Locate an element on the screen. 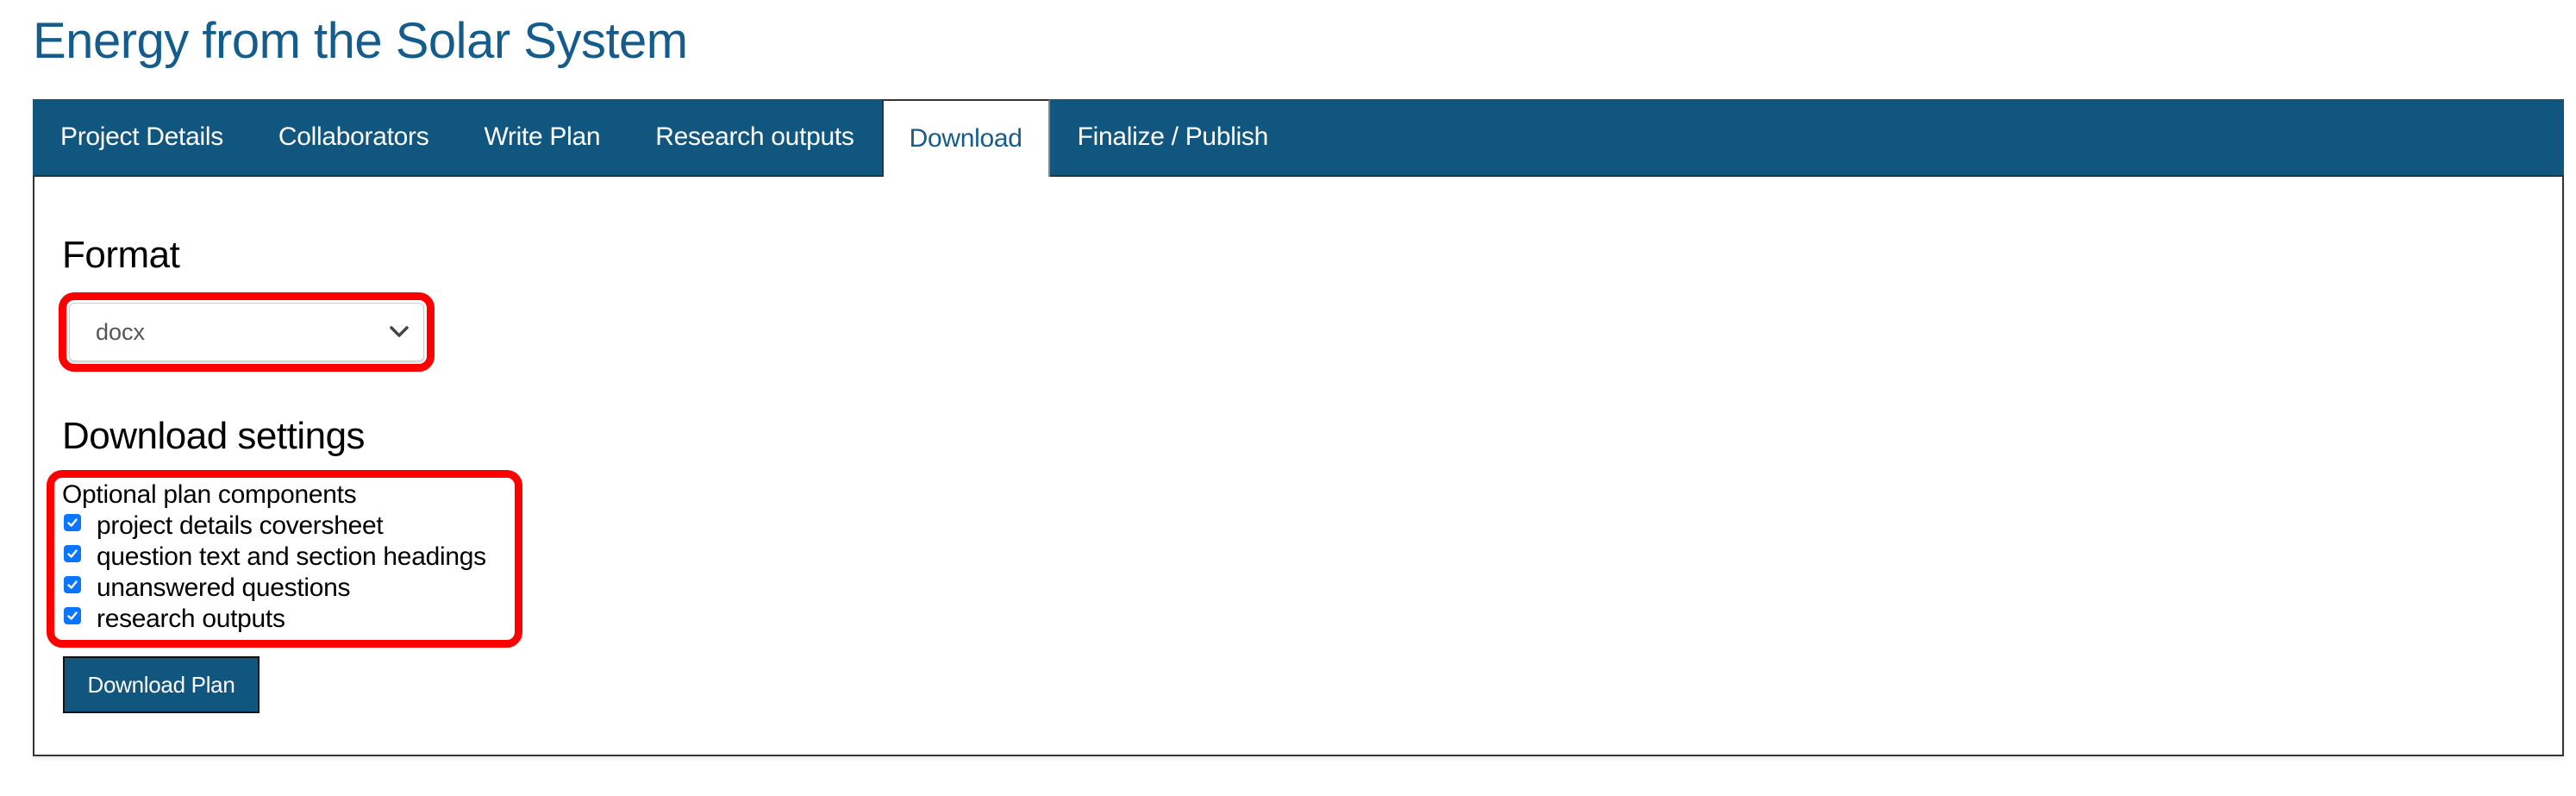 The image size is (2576, 796). checkbox-question-text is located at coordinates (72, 553).